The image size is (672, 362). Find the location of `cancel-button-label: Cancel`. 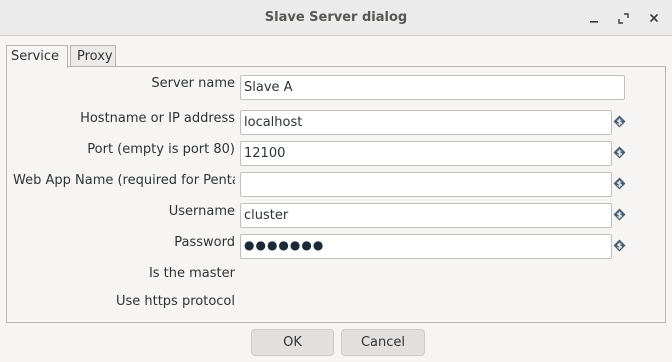

cancel-button-label: Cancel is located at coordinates (383, 342).